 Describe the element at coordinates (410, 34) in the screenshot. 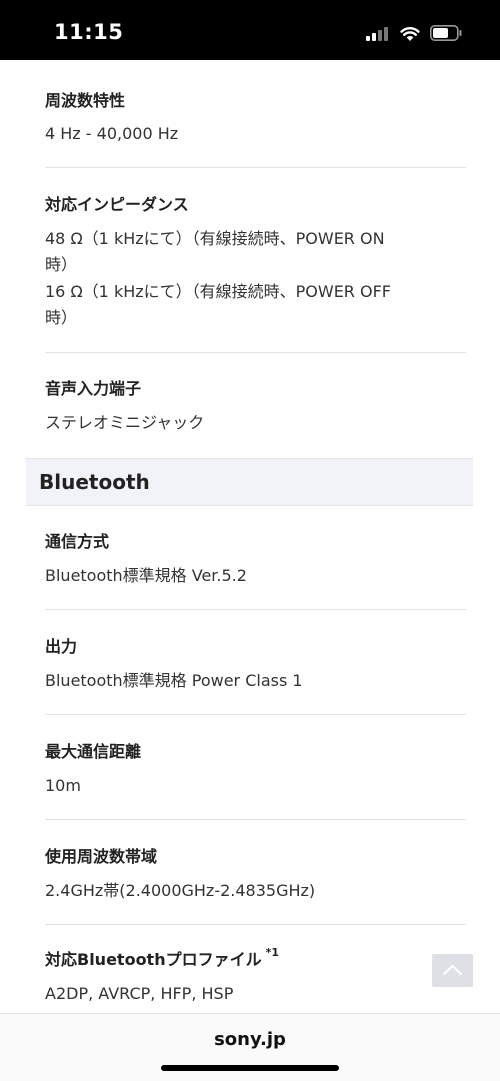

I see `wifi-icon` at that location.